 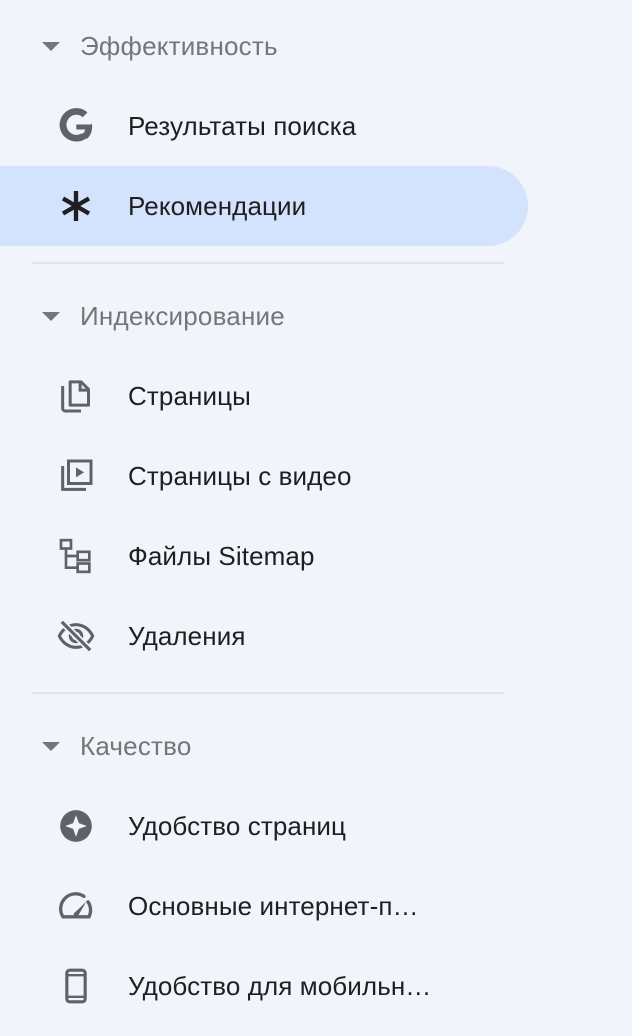 What do you see at coordinates (76, 396) in the screenshot?
I see `pages-icon` at bounding box center [76, 396].